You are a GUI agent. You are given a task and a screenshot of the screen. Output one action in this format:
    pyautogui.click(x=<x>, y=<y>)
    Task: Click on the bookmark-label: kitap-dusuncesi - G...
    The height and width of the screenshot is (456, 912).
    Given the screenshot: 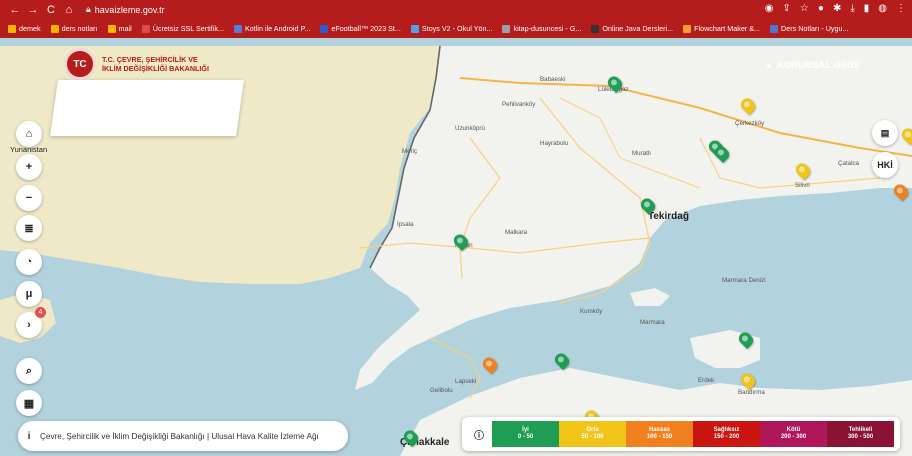 What is the action you would take?
    pyautogui.click(x=547, y=28)
    